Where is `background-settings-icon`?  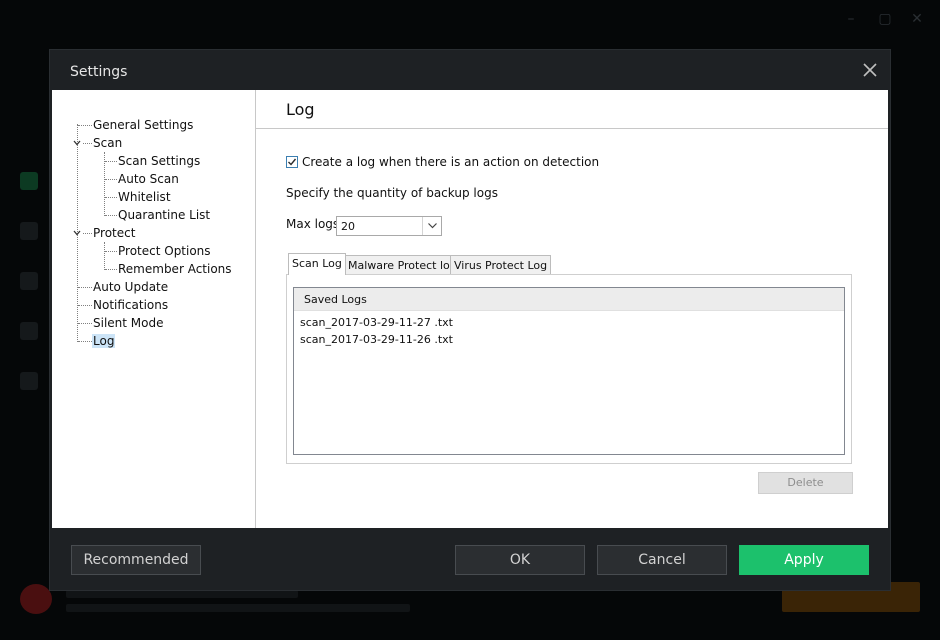 background-settings-icon is located at coordinates (29, 331).